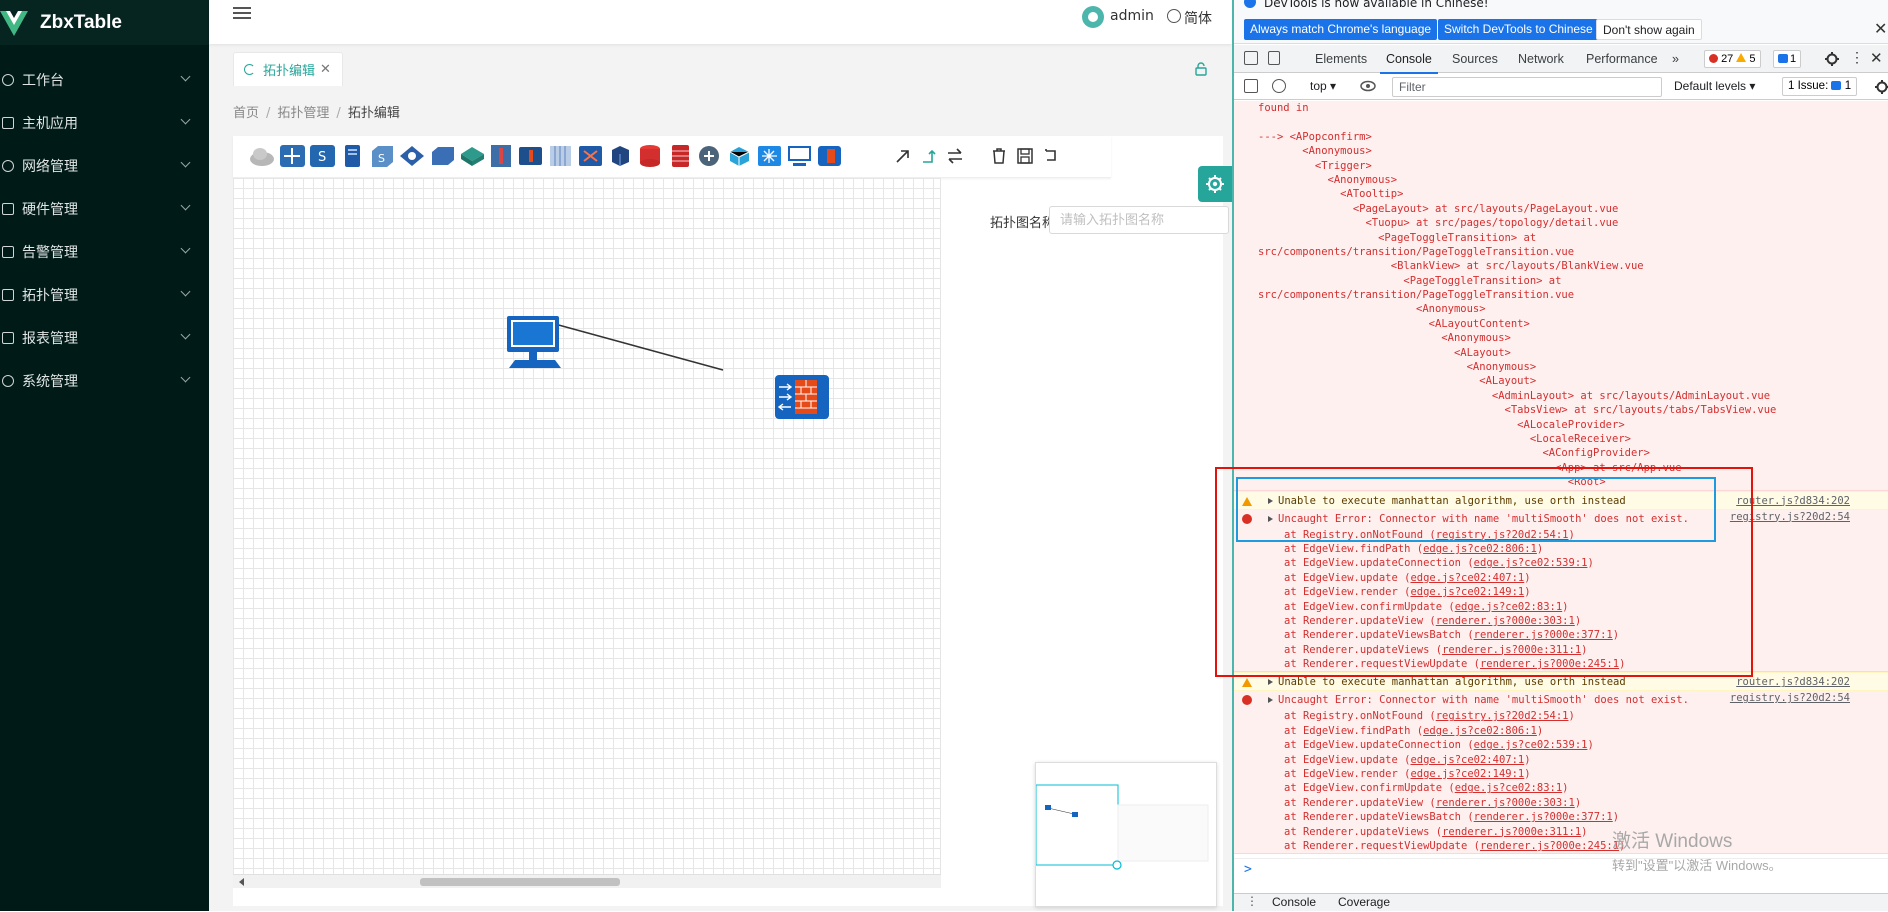  What do you see at coordinates (1518, 29) in the screenshot?
I see `switch-chinese-button: Switch DevTools to Chinese` at bounding box center [1518, 29].